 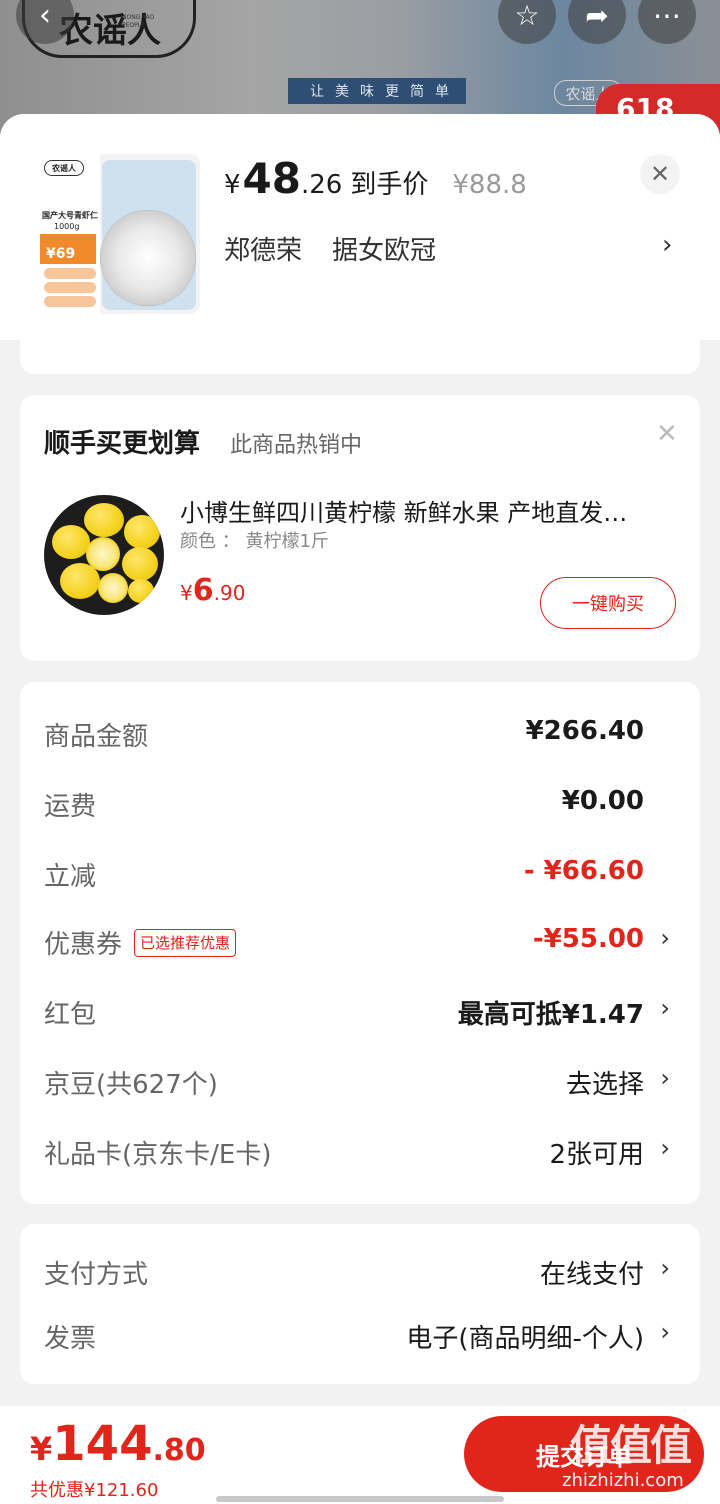 What do you see at coordinates (131, 1085) in the screenshot?
I see `summary-label: 京豆(共627个)` at bounding box center [131, 1085].